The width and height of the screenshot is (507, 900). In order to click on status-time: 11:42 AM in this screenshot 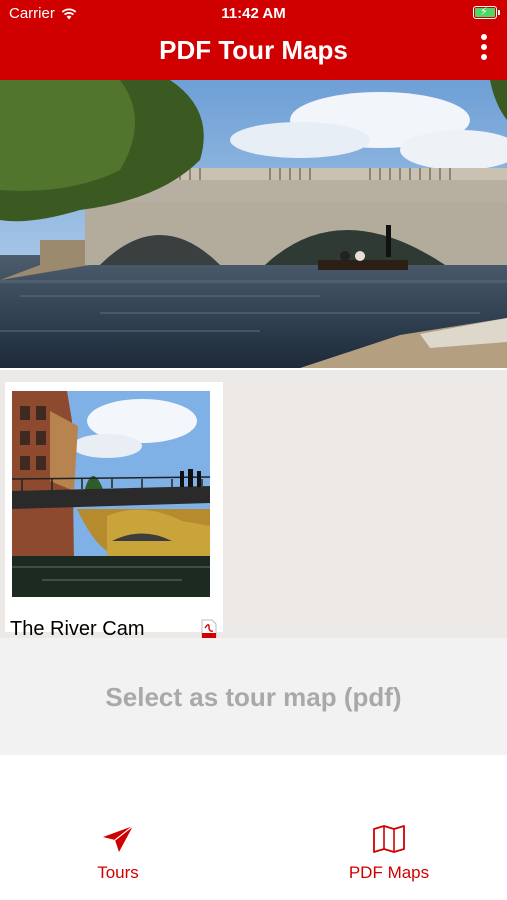, I will do `click(253, 13)`.